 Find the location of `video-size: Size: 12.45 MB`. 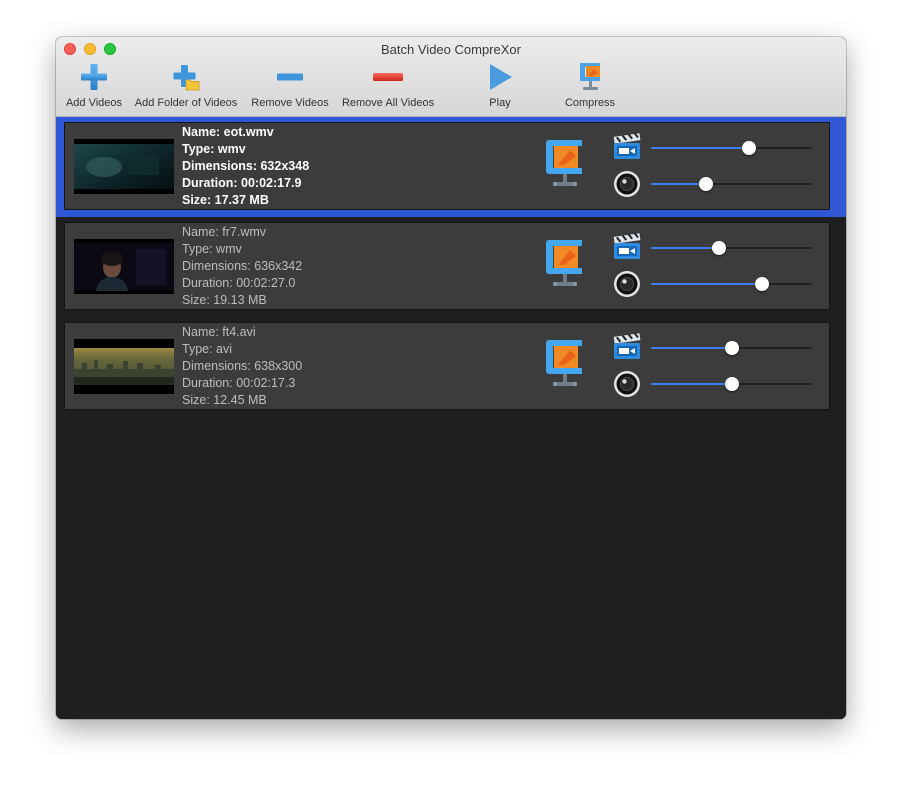

video-size: Size: 12.45 MB is located at coordinates (224, 400).